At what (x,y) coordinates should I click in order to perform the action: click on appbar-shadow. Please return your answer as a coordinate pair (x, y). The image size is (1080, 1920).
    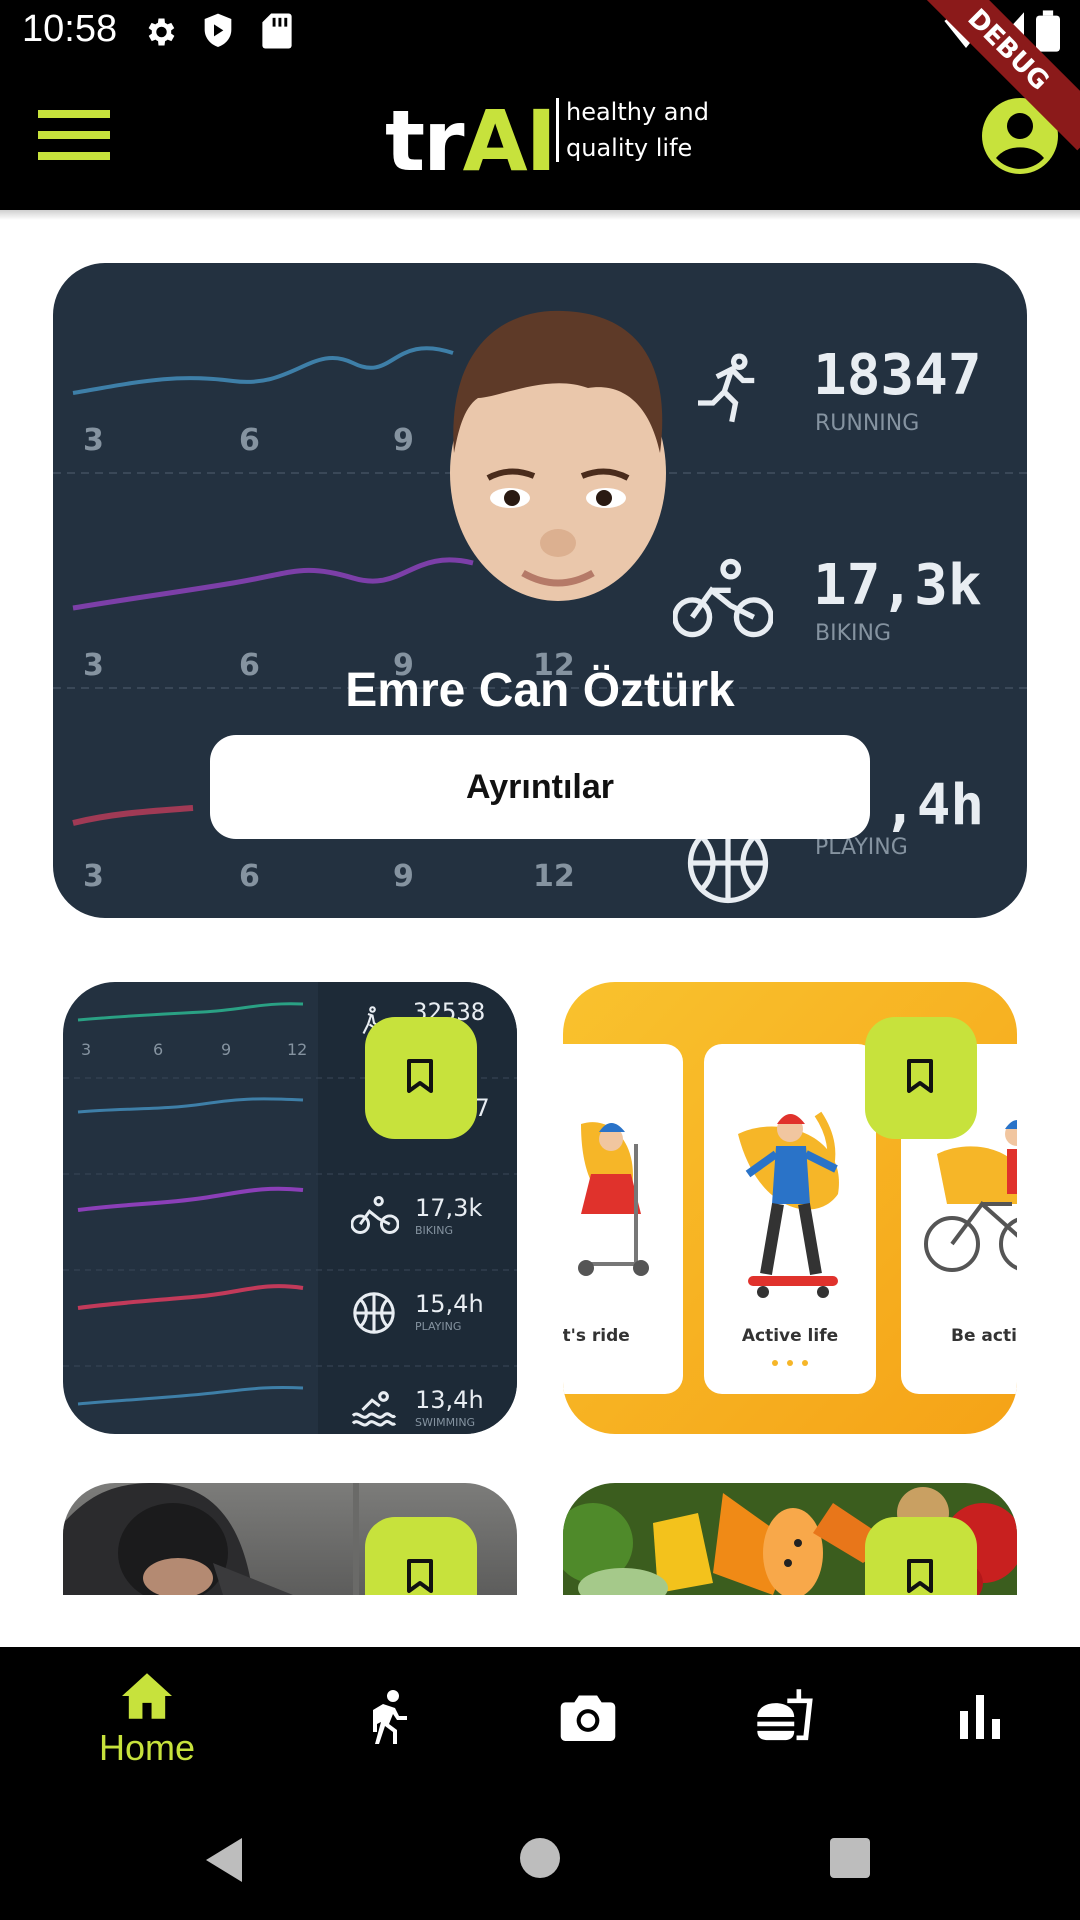
    Looking at the image, I should click on (540, 215).